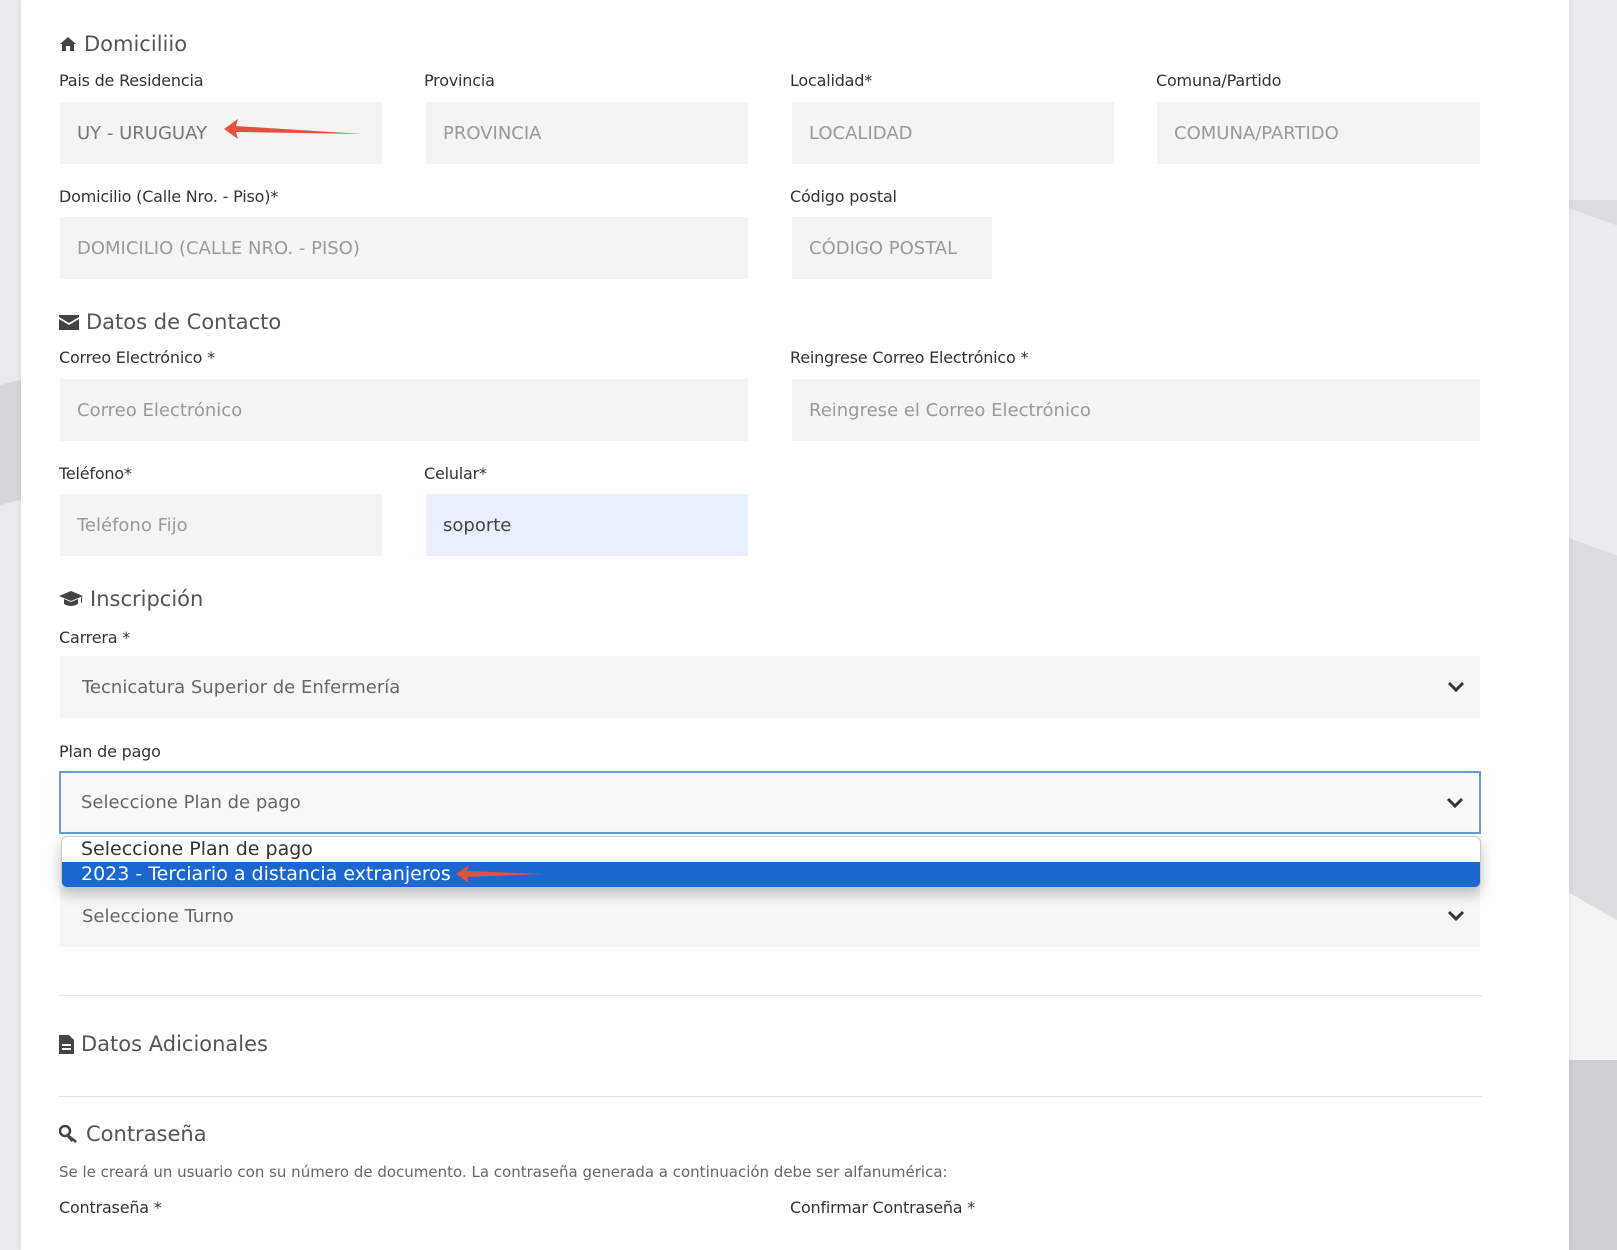  Describe the element at coordinates (184, 322) in the screenshot. I see `section-title-text: Datos de Contacto` at that location.